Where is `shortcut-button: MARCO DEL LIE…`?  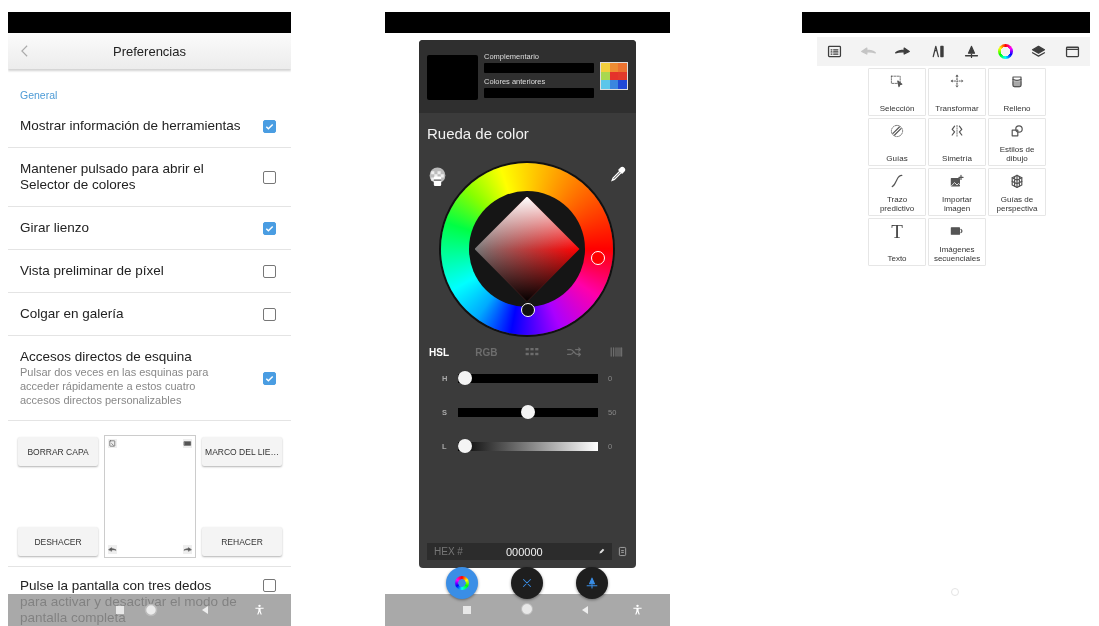
shortcut-button: MARCO DEL LIE… is located at coordinates (242, 451).